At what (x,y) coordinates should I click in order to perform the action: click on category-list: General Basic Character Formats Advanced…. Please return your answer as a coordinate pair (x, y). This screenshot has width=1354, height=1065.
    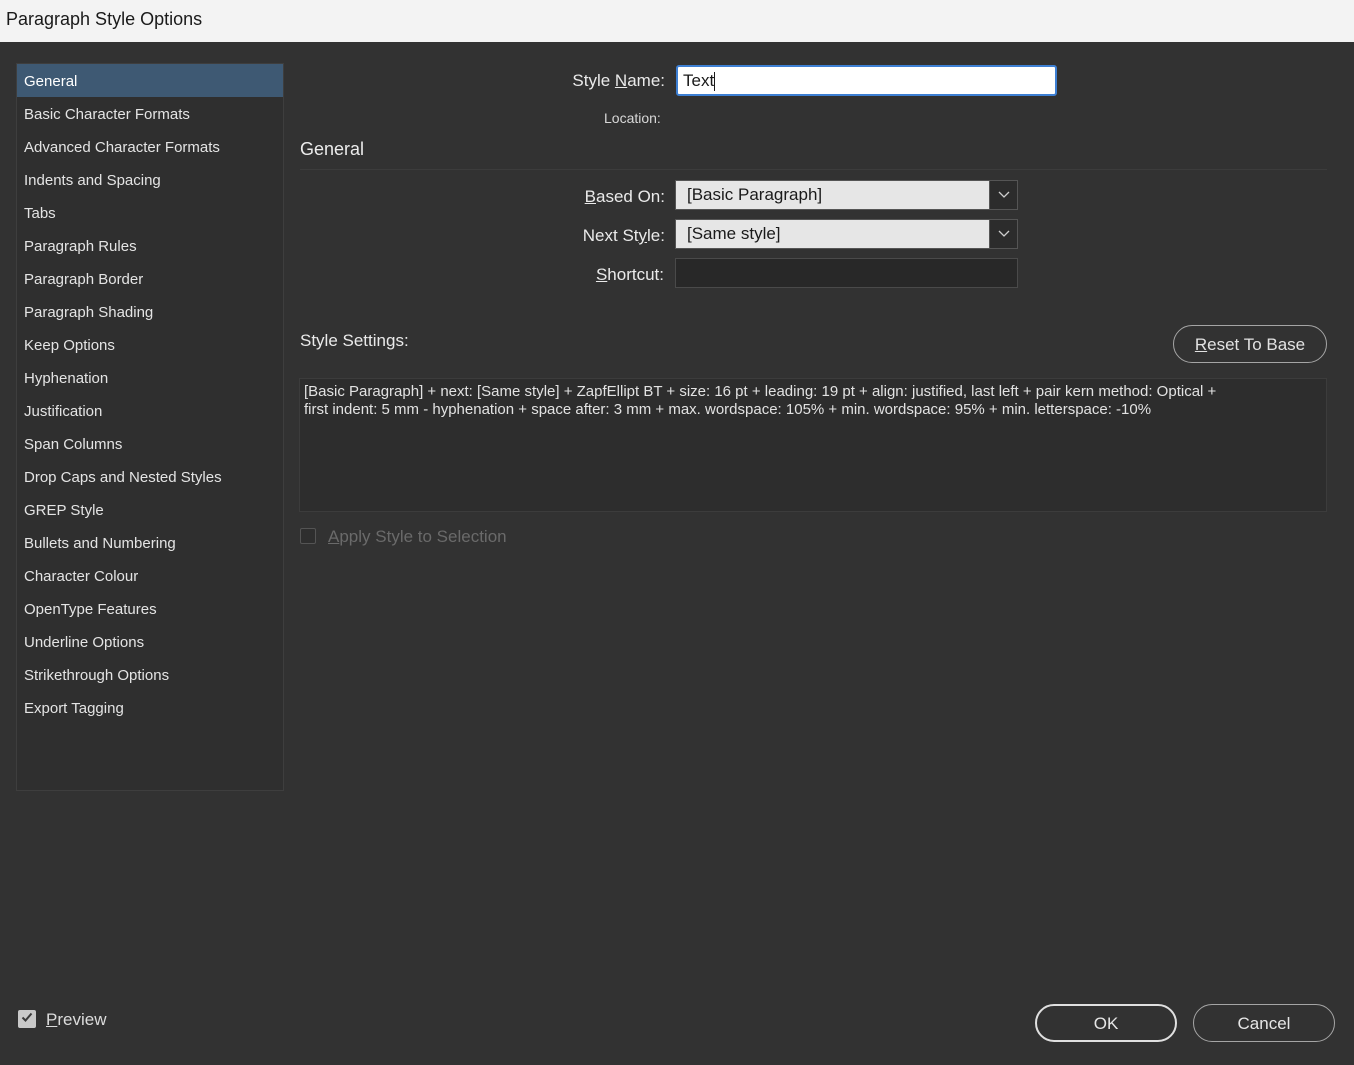
    Looking at the image, I should click on (150, 427).